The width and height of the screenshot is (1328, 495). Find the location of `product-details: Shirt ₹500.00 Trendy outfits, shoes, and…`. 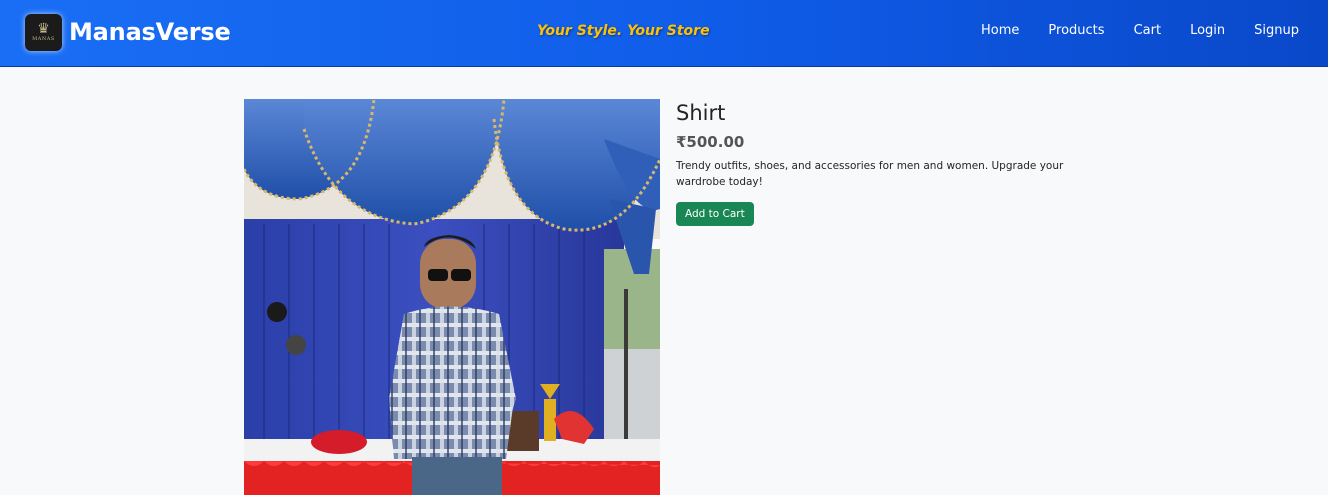

product-details: Shirt ₹500.00 Trendy outfits, shoes, and… is located at coordinates (886, 163).